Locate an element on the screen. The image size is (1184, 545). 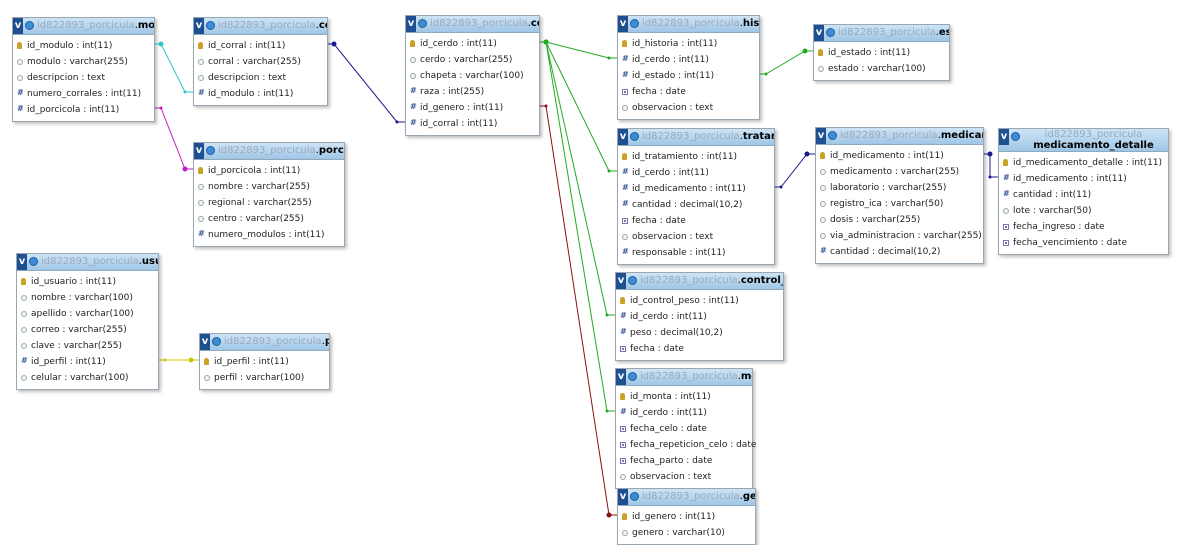
table-header: v id822893_porcicula.usuario is located at coordinates (87, 262).